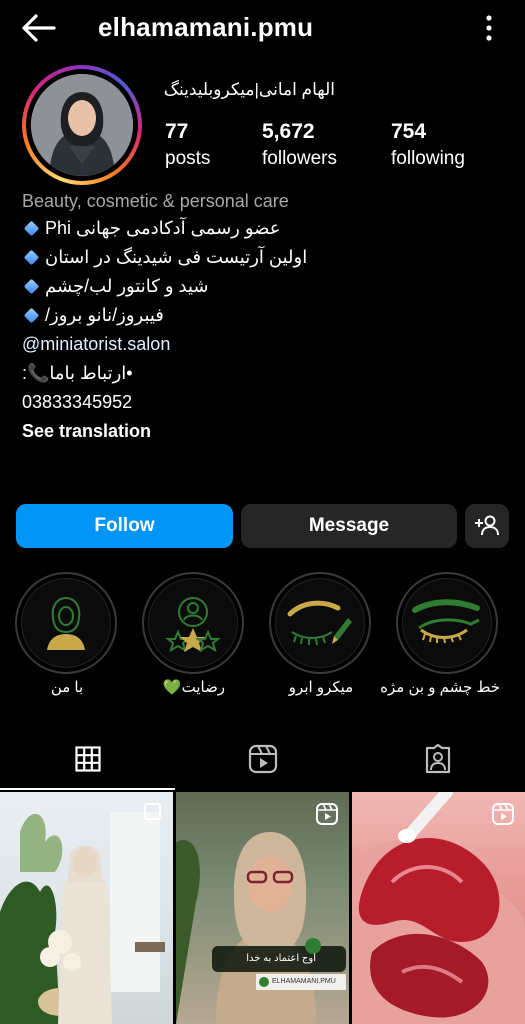 Image resolution: width=525 pixels, height=1024 pixels. What do you see at coordinates (262, 344) in the screenshot?
I see `bio-link: @miniatorist.salon` at bounding box center [262, 344].